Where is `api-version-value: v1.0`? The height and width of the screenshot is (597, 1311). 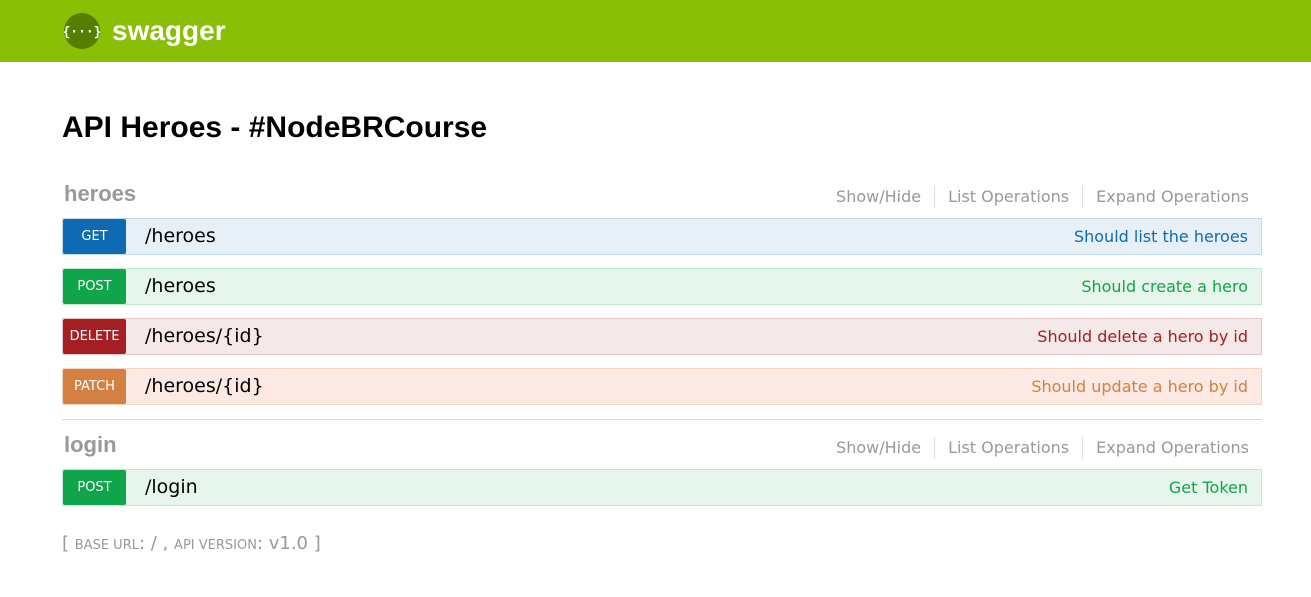
api-version-value: v1.0 is located at coordinates (288, 543).